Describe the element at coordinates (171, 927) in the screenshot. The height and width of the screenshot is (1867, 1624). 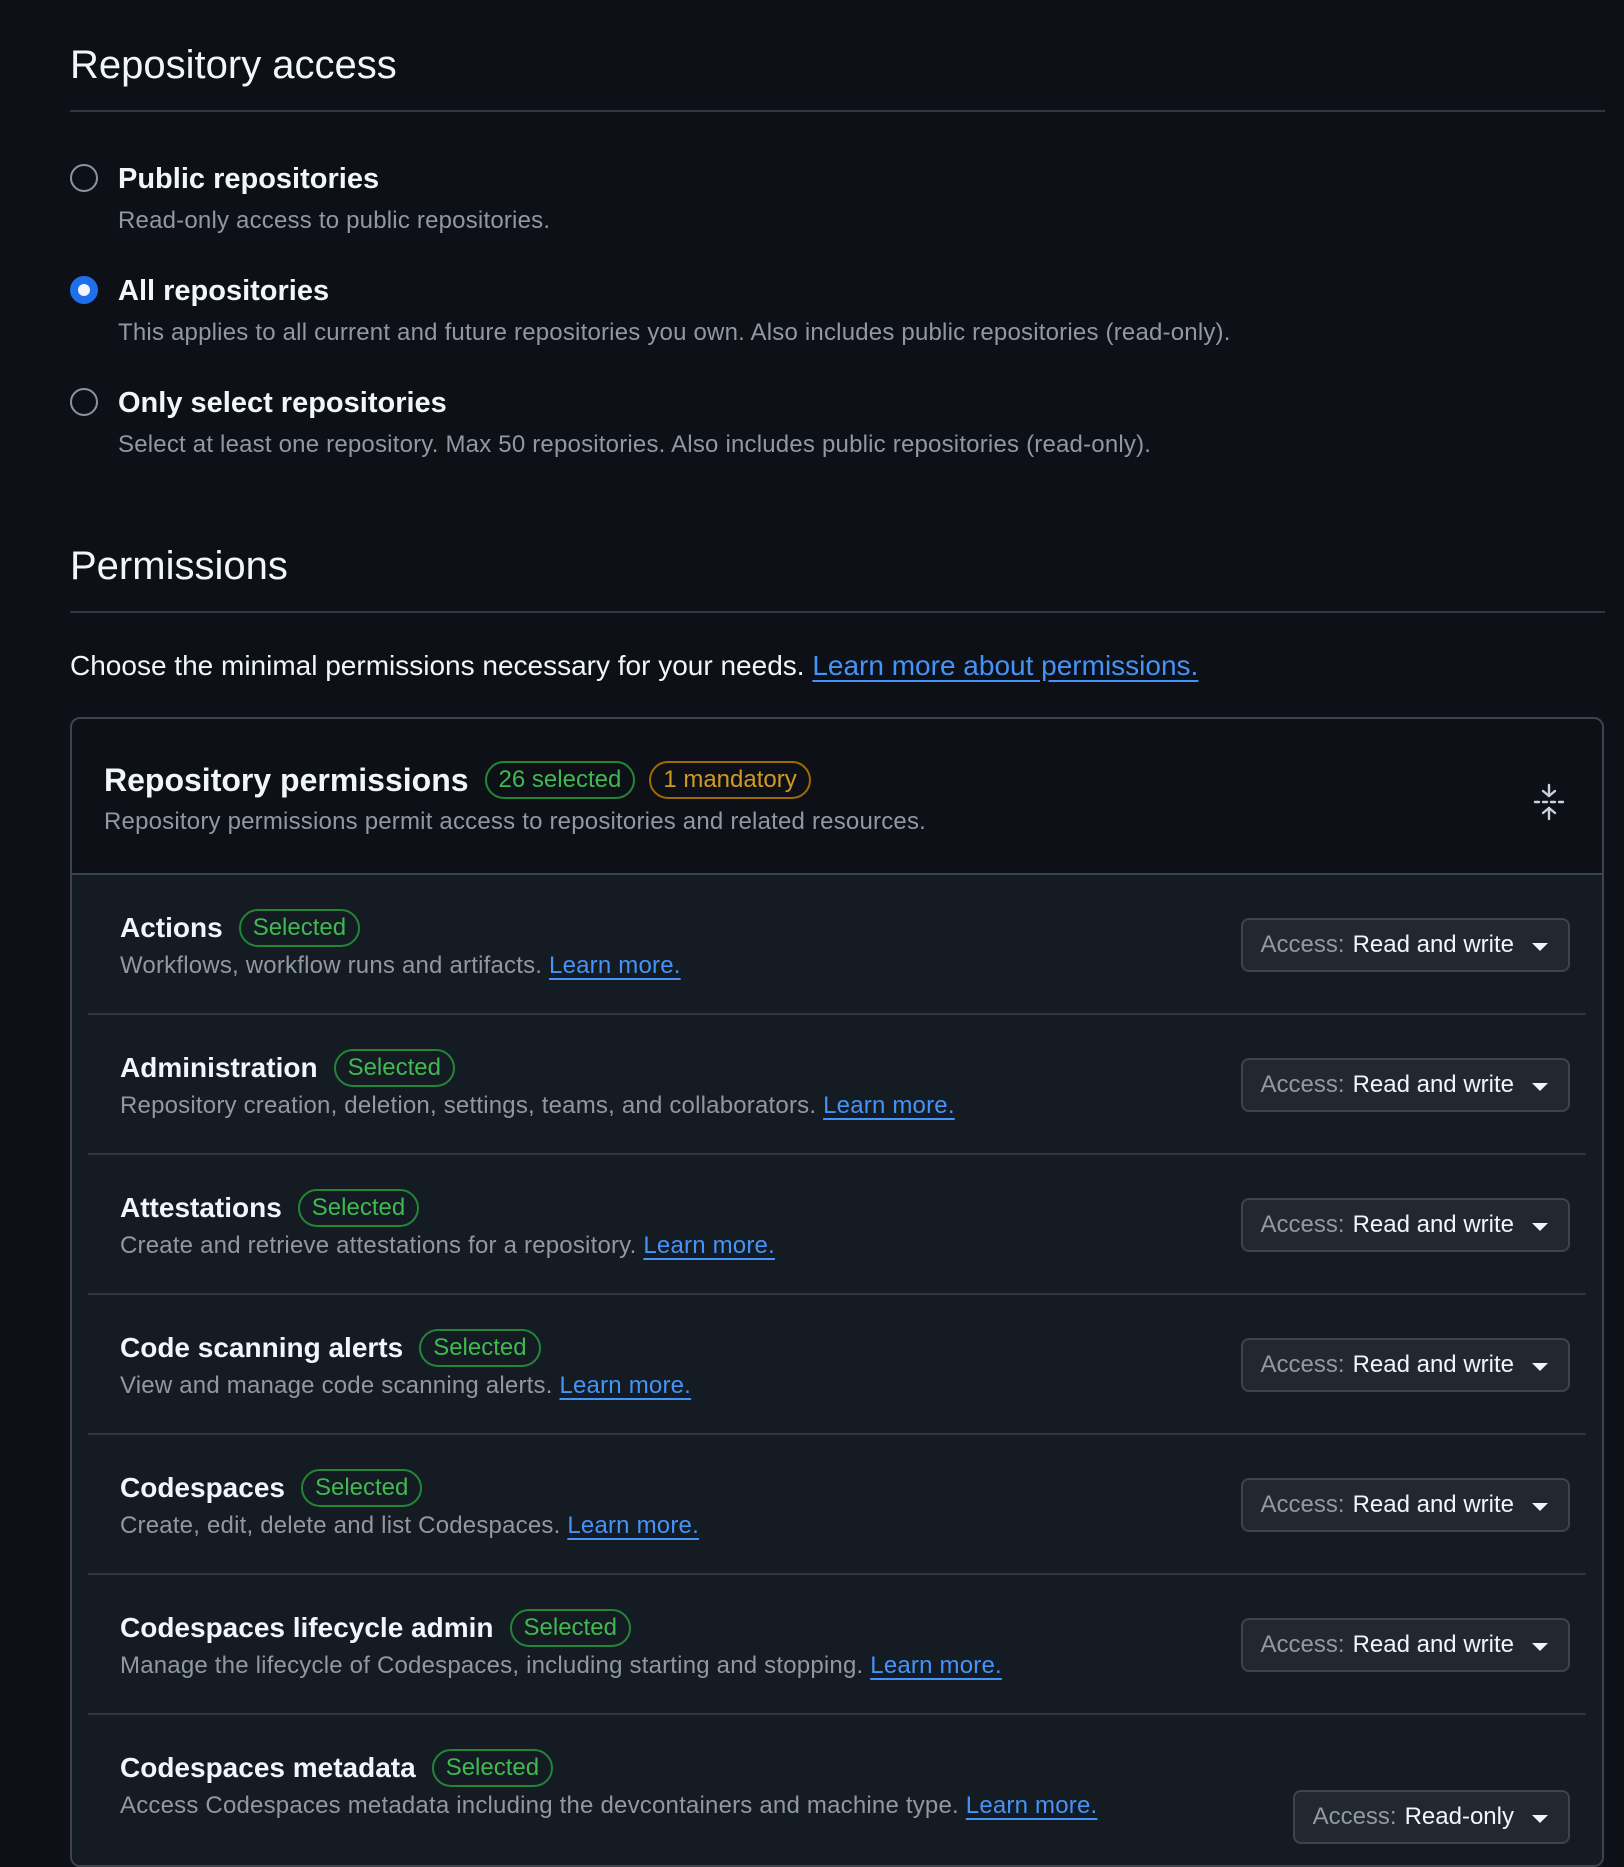
I see `permission-name: Actions` at that location.